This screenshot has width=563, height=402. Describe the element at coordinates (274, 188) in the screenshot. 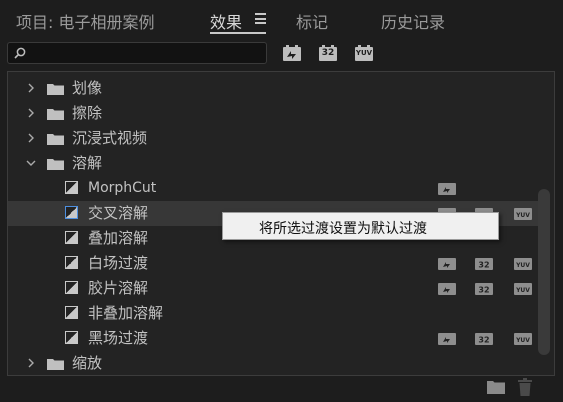

I see `tree-item-morphcut: MorphCut` at that location.